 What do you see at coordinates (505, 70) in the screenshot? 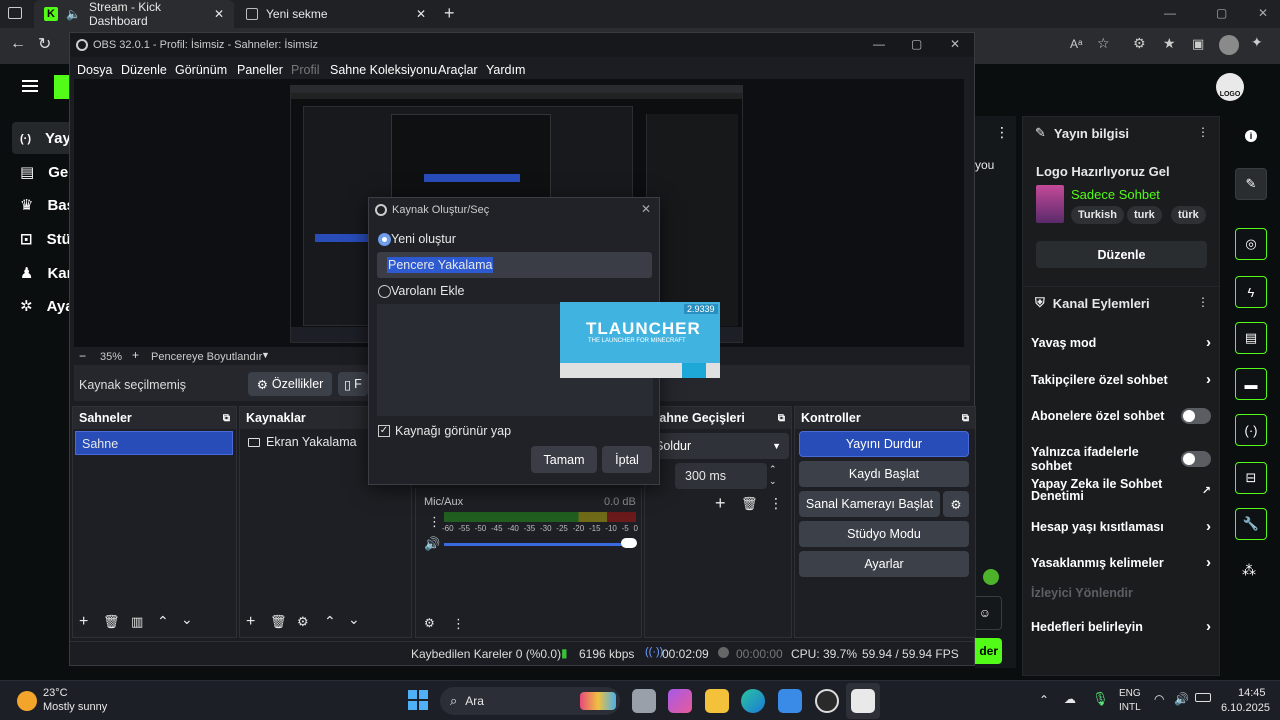
I see `menu-help: Yardım` at bounding box center [505, 70].